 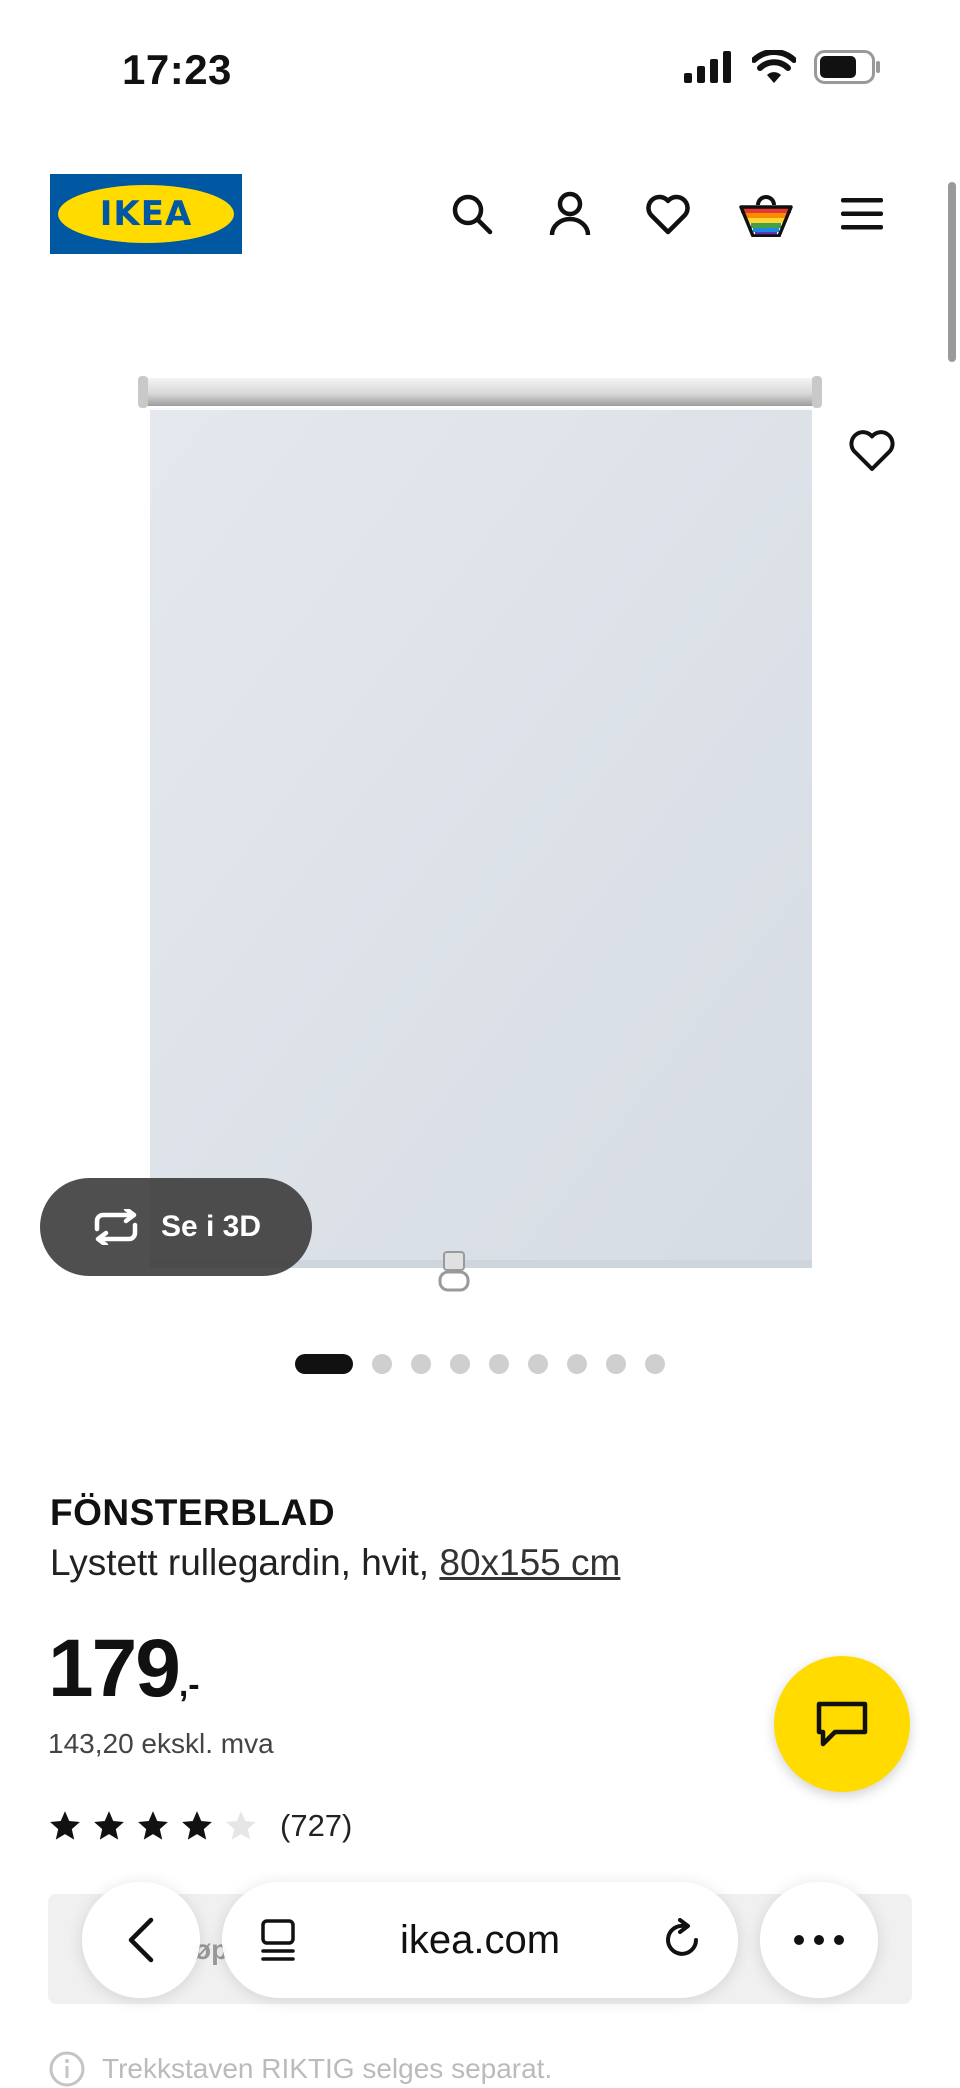 I want to click on favourites-button, so click(x=668, y=214).